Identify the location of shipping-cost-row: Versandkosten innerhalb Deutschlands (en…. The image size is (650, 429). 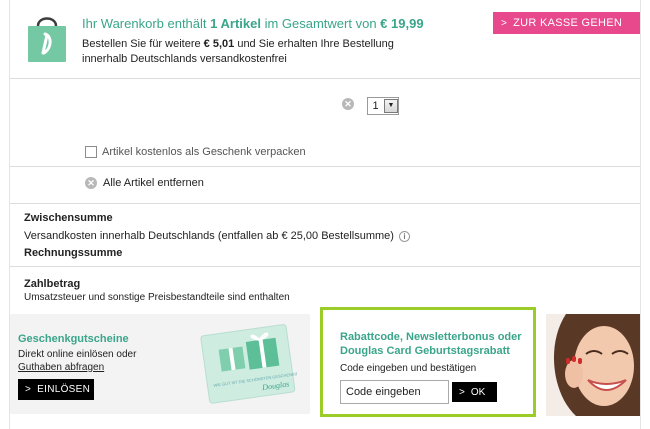
(217, 236).